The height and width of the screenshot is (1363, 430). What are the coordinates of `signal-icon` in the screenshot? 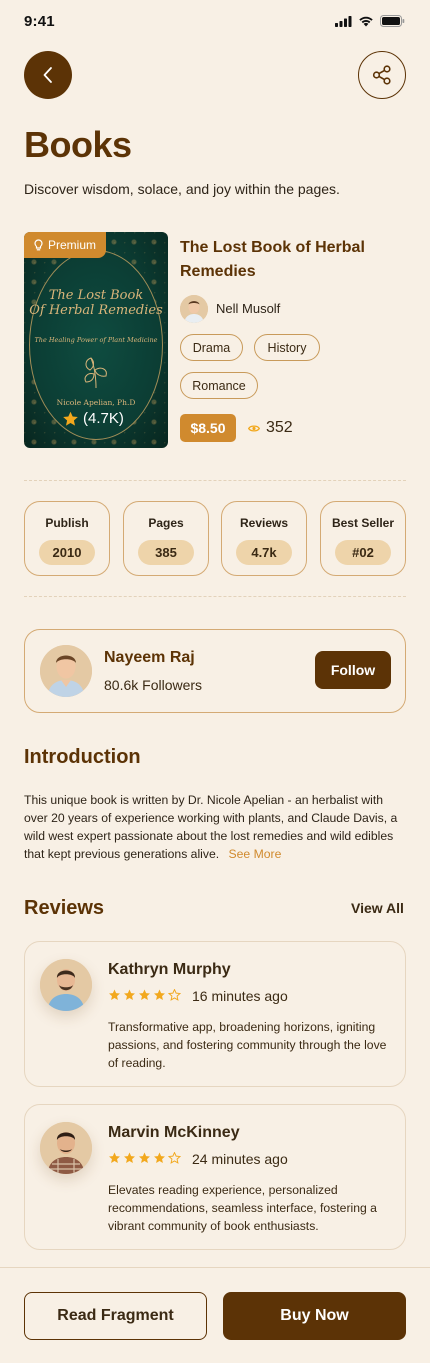 It's located at (343, 21).